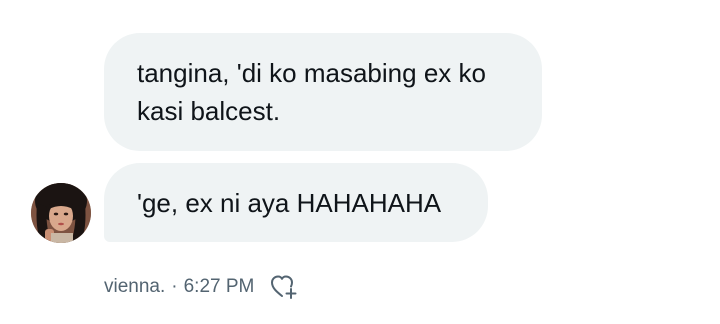  I want to click on message-meta: vienna. · 6:27 PM, so click(202, 287).